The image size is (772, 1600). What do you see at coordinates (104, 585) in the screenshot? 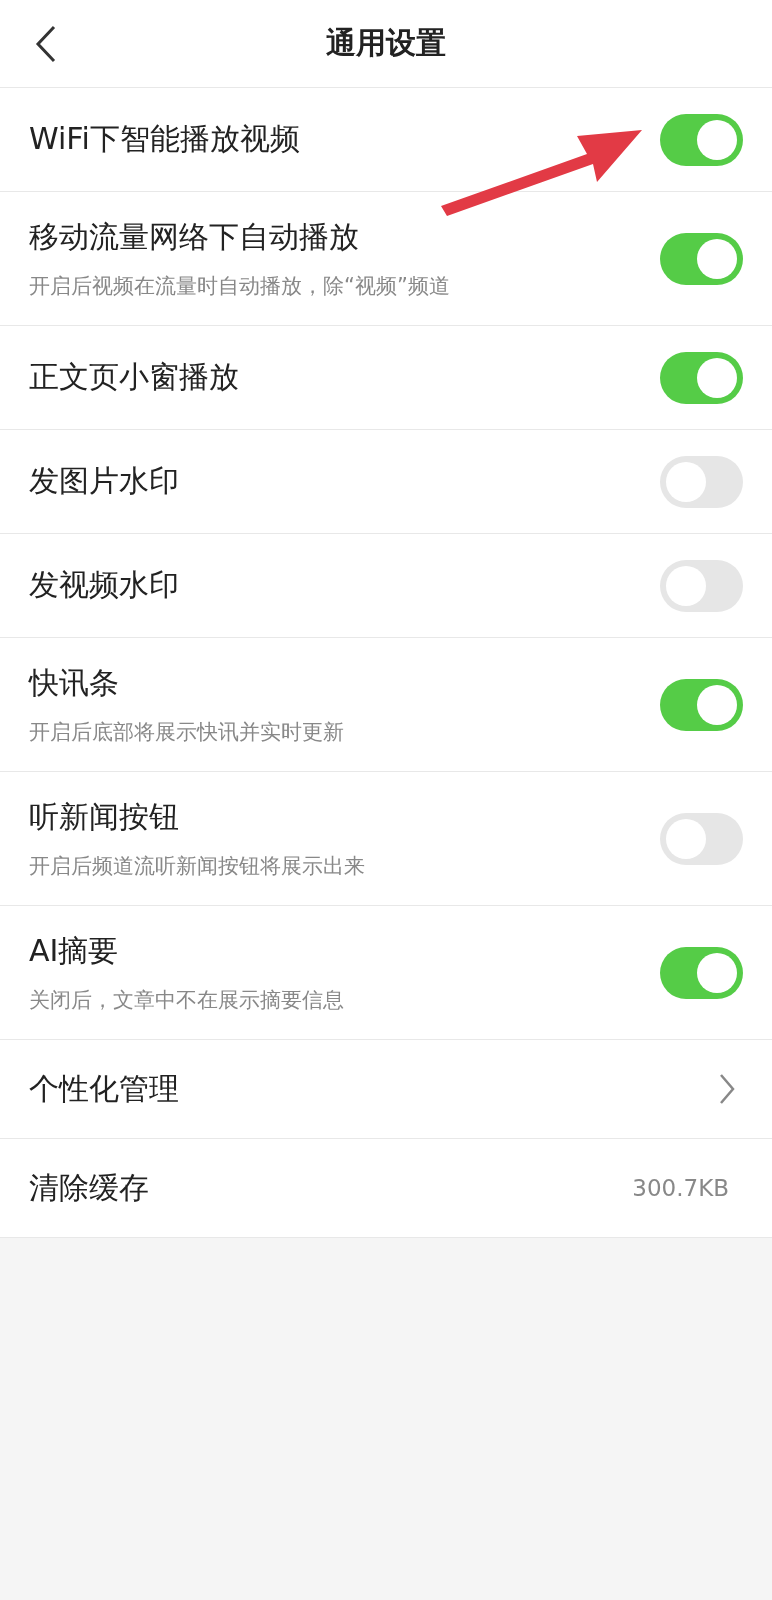
I see `setting-label: 发视频水印` at bounding box center [104, 585].